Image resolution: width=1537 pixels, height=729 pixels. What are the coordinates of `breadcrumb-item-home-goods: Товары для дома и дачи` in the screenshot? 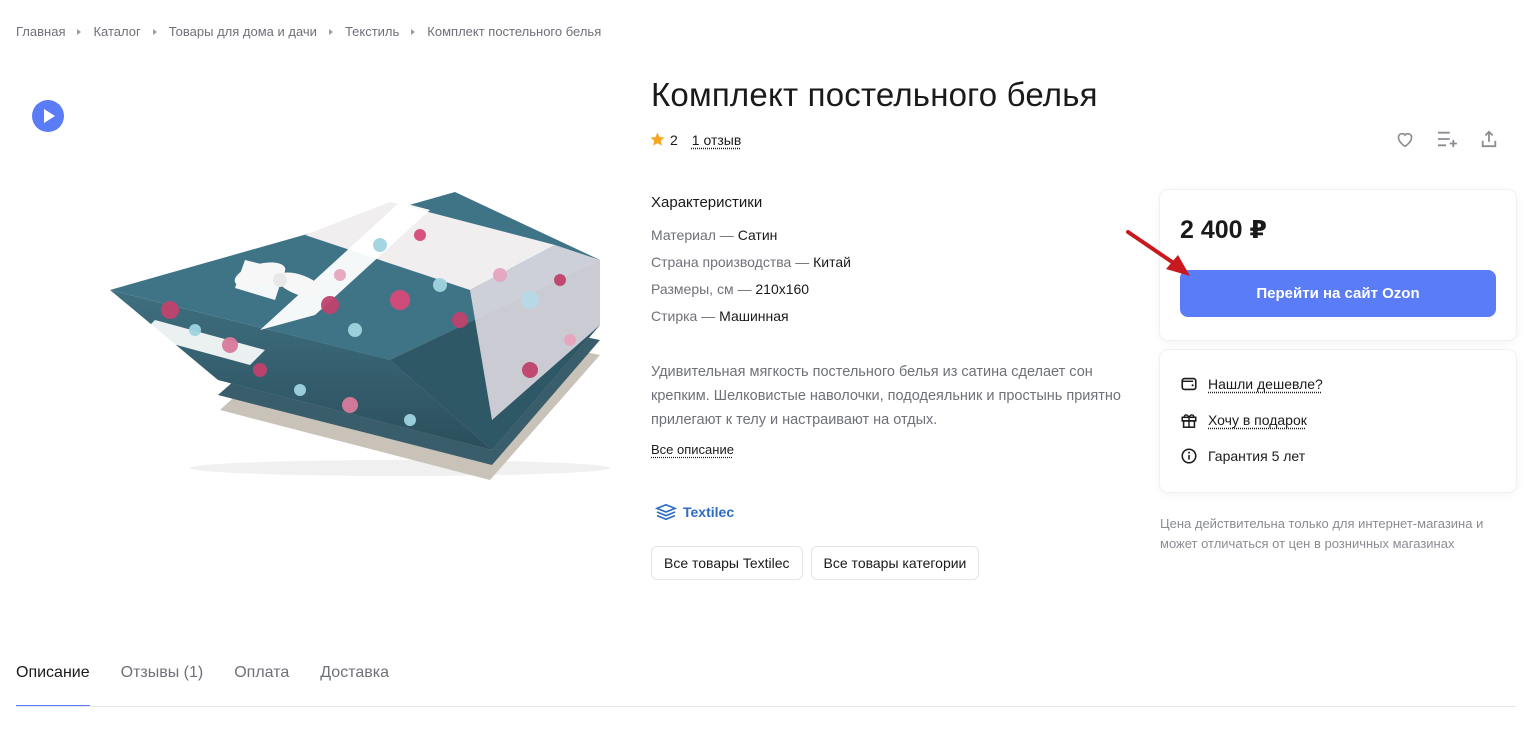 It's located at (243, 31).